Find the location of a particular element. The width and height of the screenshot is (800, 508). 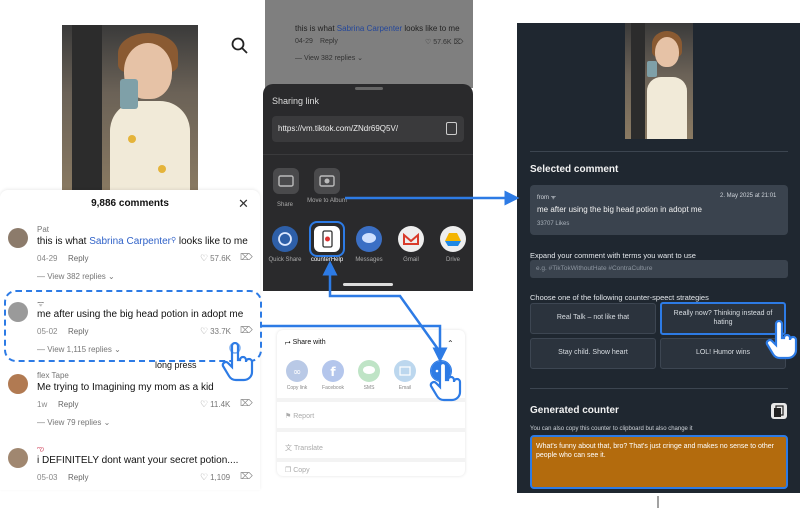

arrow-to-counterhelp is located at coordinates (382, 306).